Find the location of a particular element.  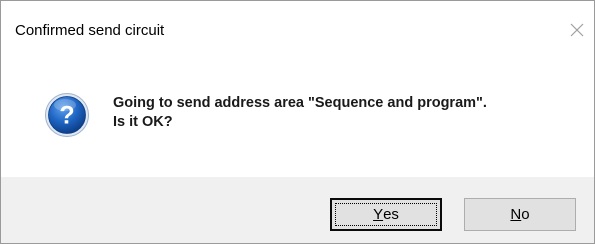

yes-button-mnemonic: Y is located at coordinates (378, 214).